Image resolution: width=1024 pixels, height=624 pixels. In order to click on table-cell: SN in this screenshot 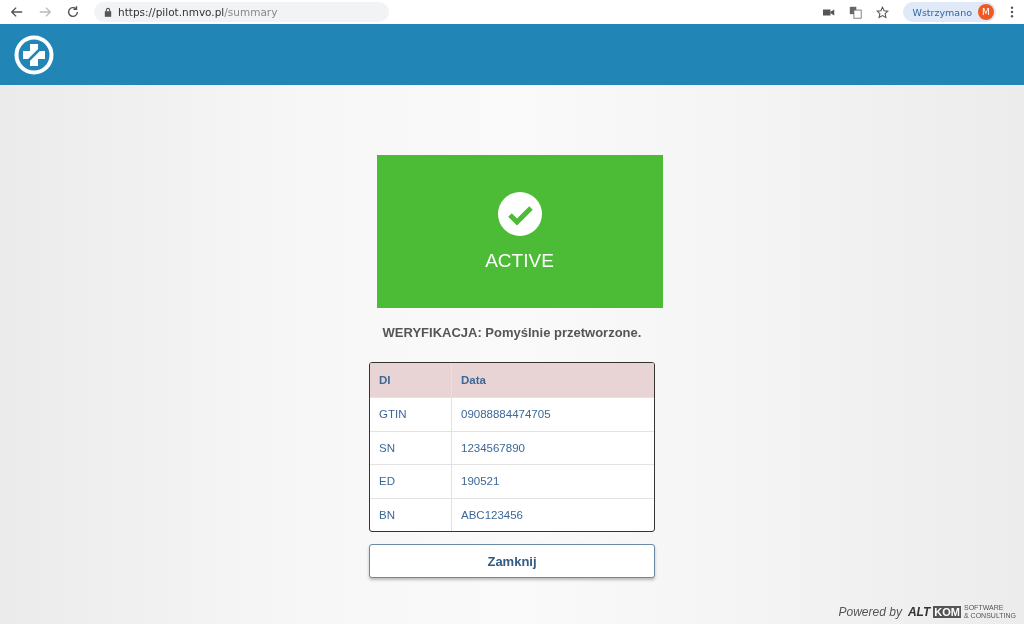, I will do `click(411, 447)`.